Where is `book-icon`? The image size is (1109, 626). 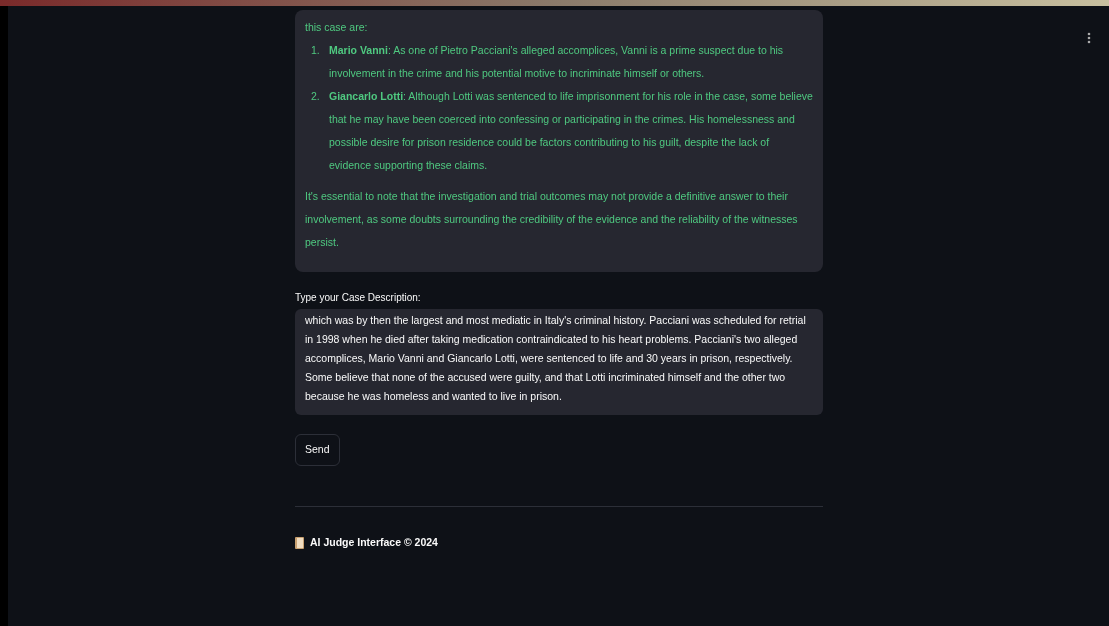 book-icon is located at coordinates (299, 542).